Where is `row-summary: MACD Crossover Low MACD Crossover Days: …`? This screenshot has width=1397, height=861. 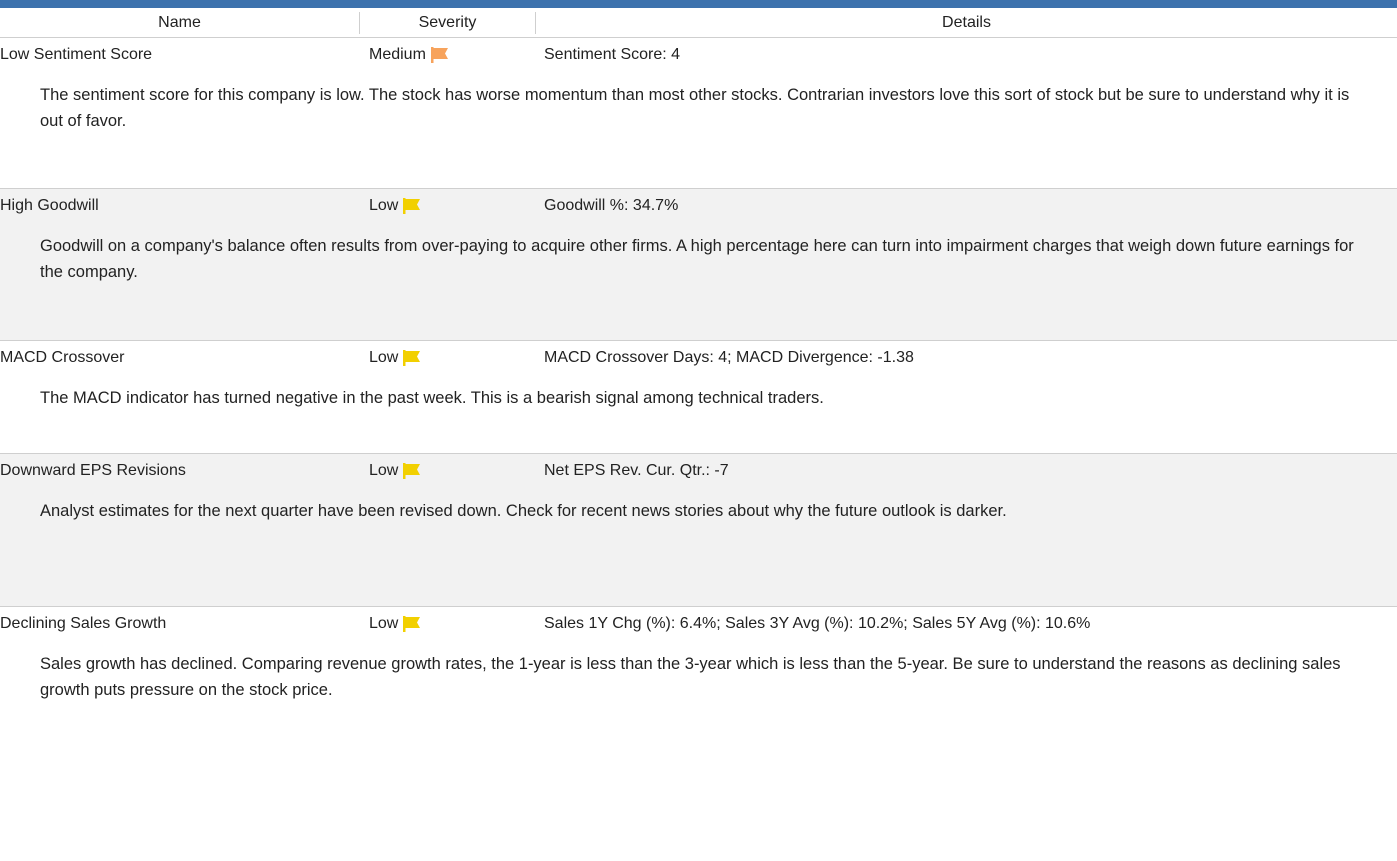
row-summary: MACD Crossover Low MACD Crossover Days: … is located at coordinates (698, 358).